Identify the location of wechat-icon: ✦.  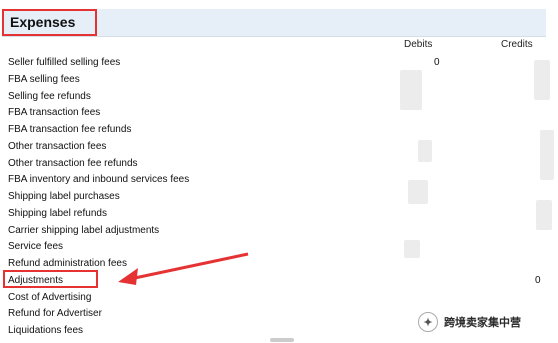
(428, 322).